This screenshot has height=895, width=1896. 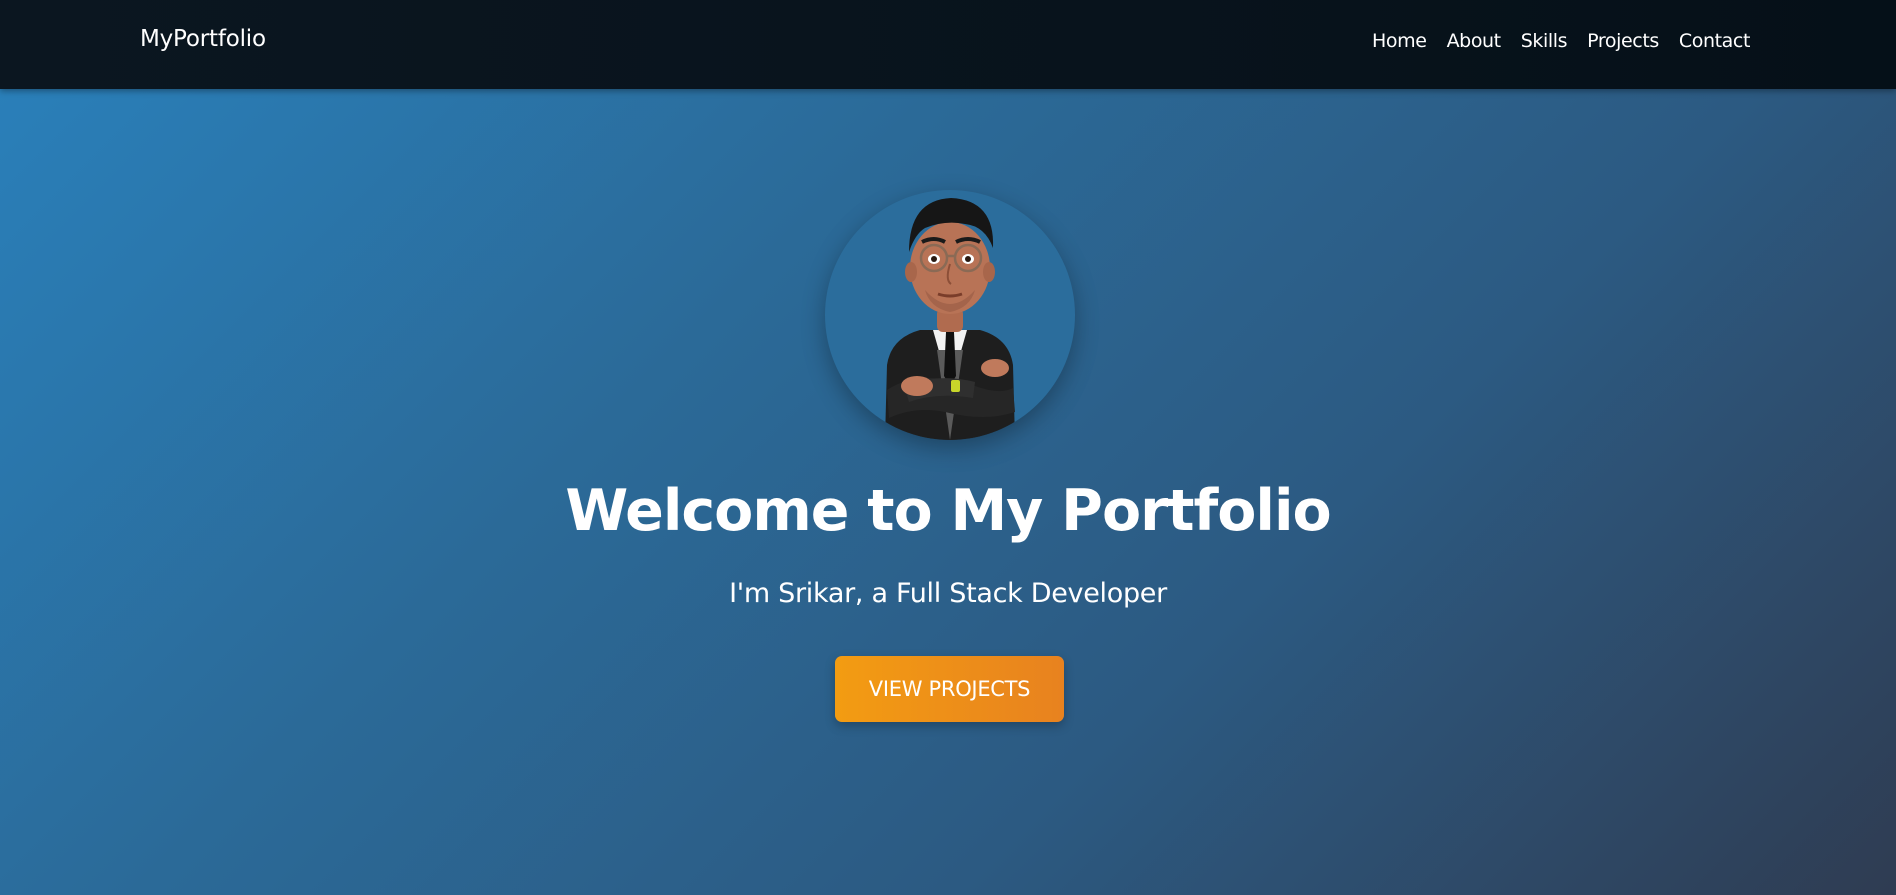 What do you see at coordinates (948, 511) in the screenshot?
I see `hero-title: Welcome to My Portfolio` at bounding box center [948, 511].